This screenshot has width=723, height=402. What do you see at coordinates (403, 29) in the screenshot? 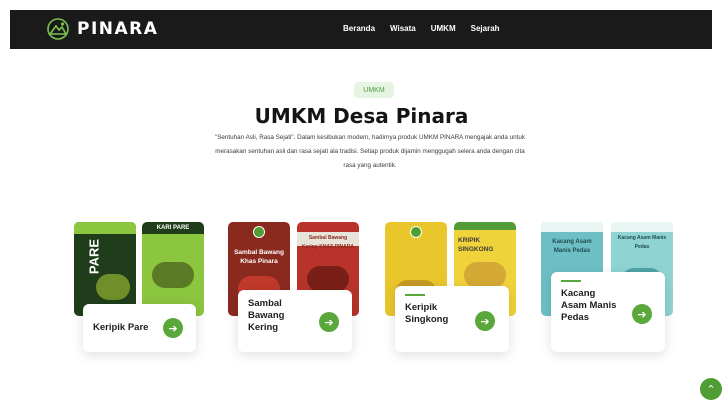
I see `nav-link-wisata: Wisata` at bounding box center [403, 29].